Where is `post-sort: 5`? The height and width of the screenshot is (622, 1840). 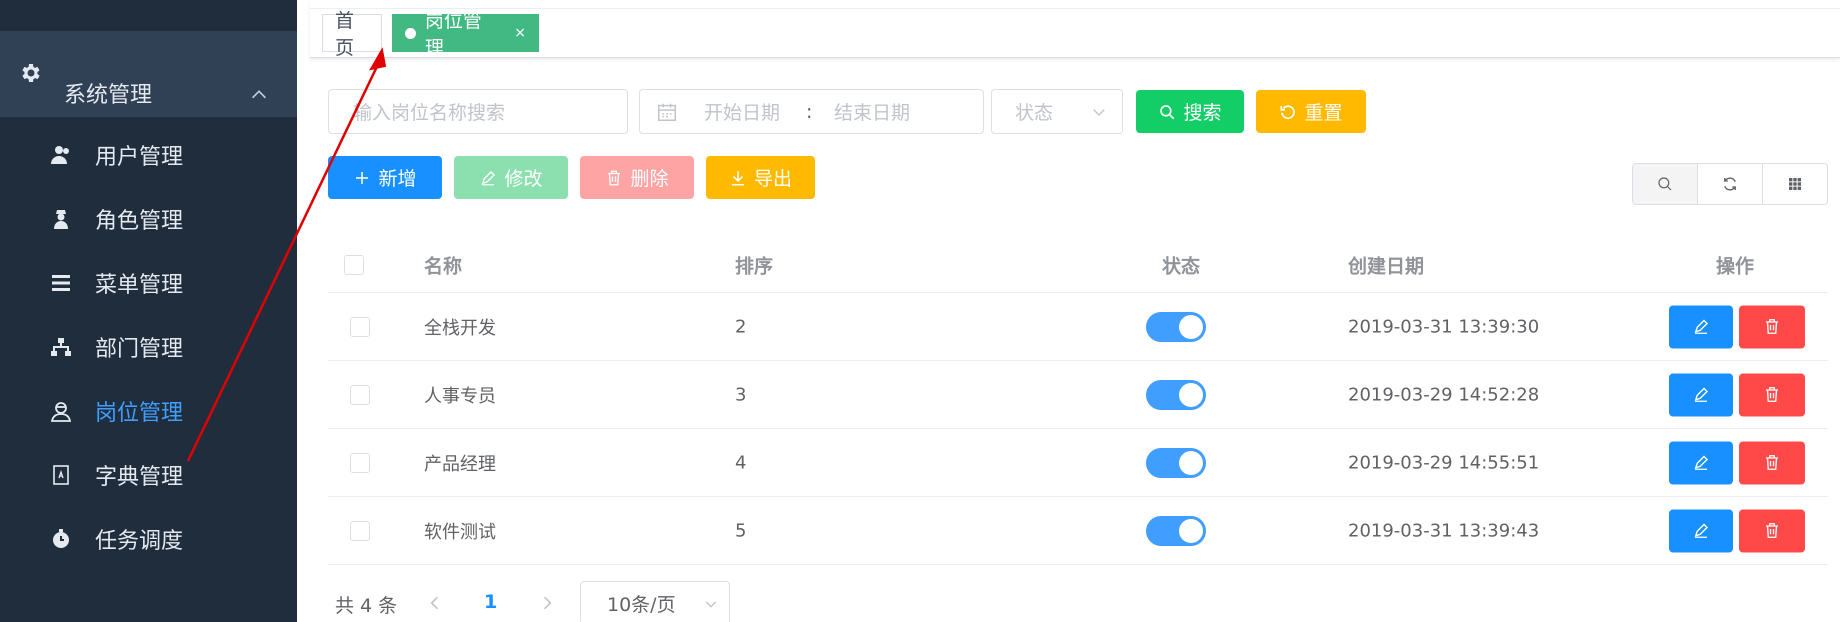 post-sort: 5 is located at coordinates (741, 530).